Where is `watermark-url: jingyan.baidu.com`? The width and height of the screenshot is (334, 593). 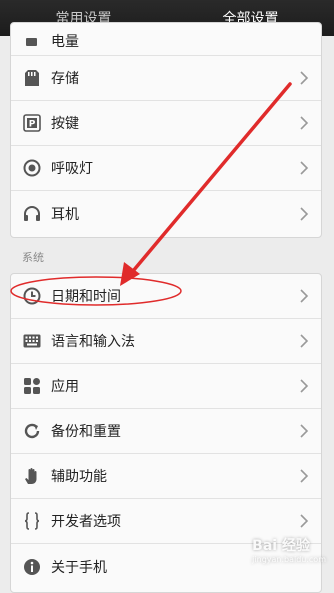 watermark-url: jingyan.baidu.com is located at coordinates (289, 559).